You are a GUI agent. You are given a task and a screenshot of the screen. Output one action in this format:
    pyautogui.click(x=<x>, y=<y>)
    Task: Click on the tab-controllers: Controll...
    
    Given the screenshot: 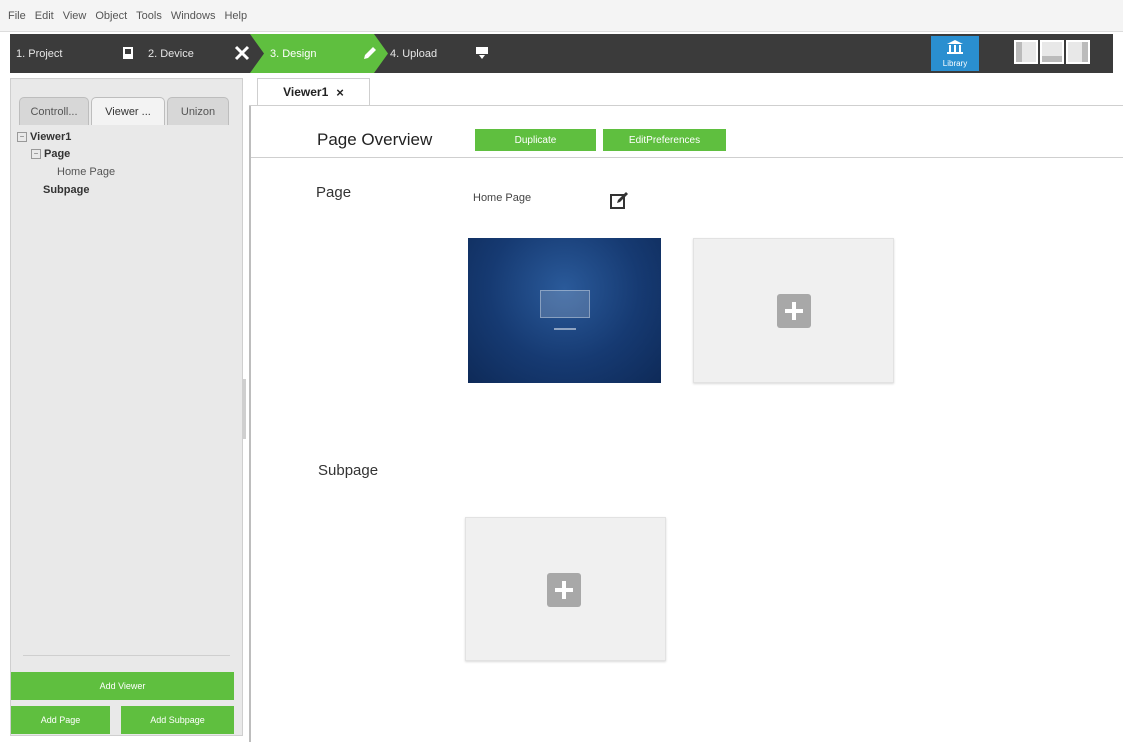 What is the action you would take?
    pyautogui.click(x=54, y=111)
    